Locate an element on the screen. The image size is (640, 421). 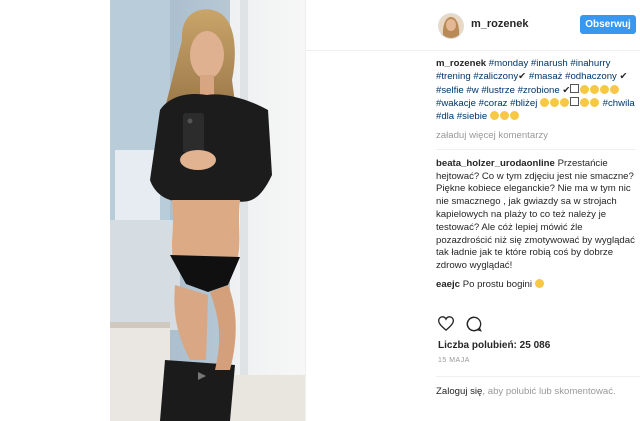
avatar is located at coordinates (451, 26).